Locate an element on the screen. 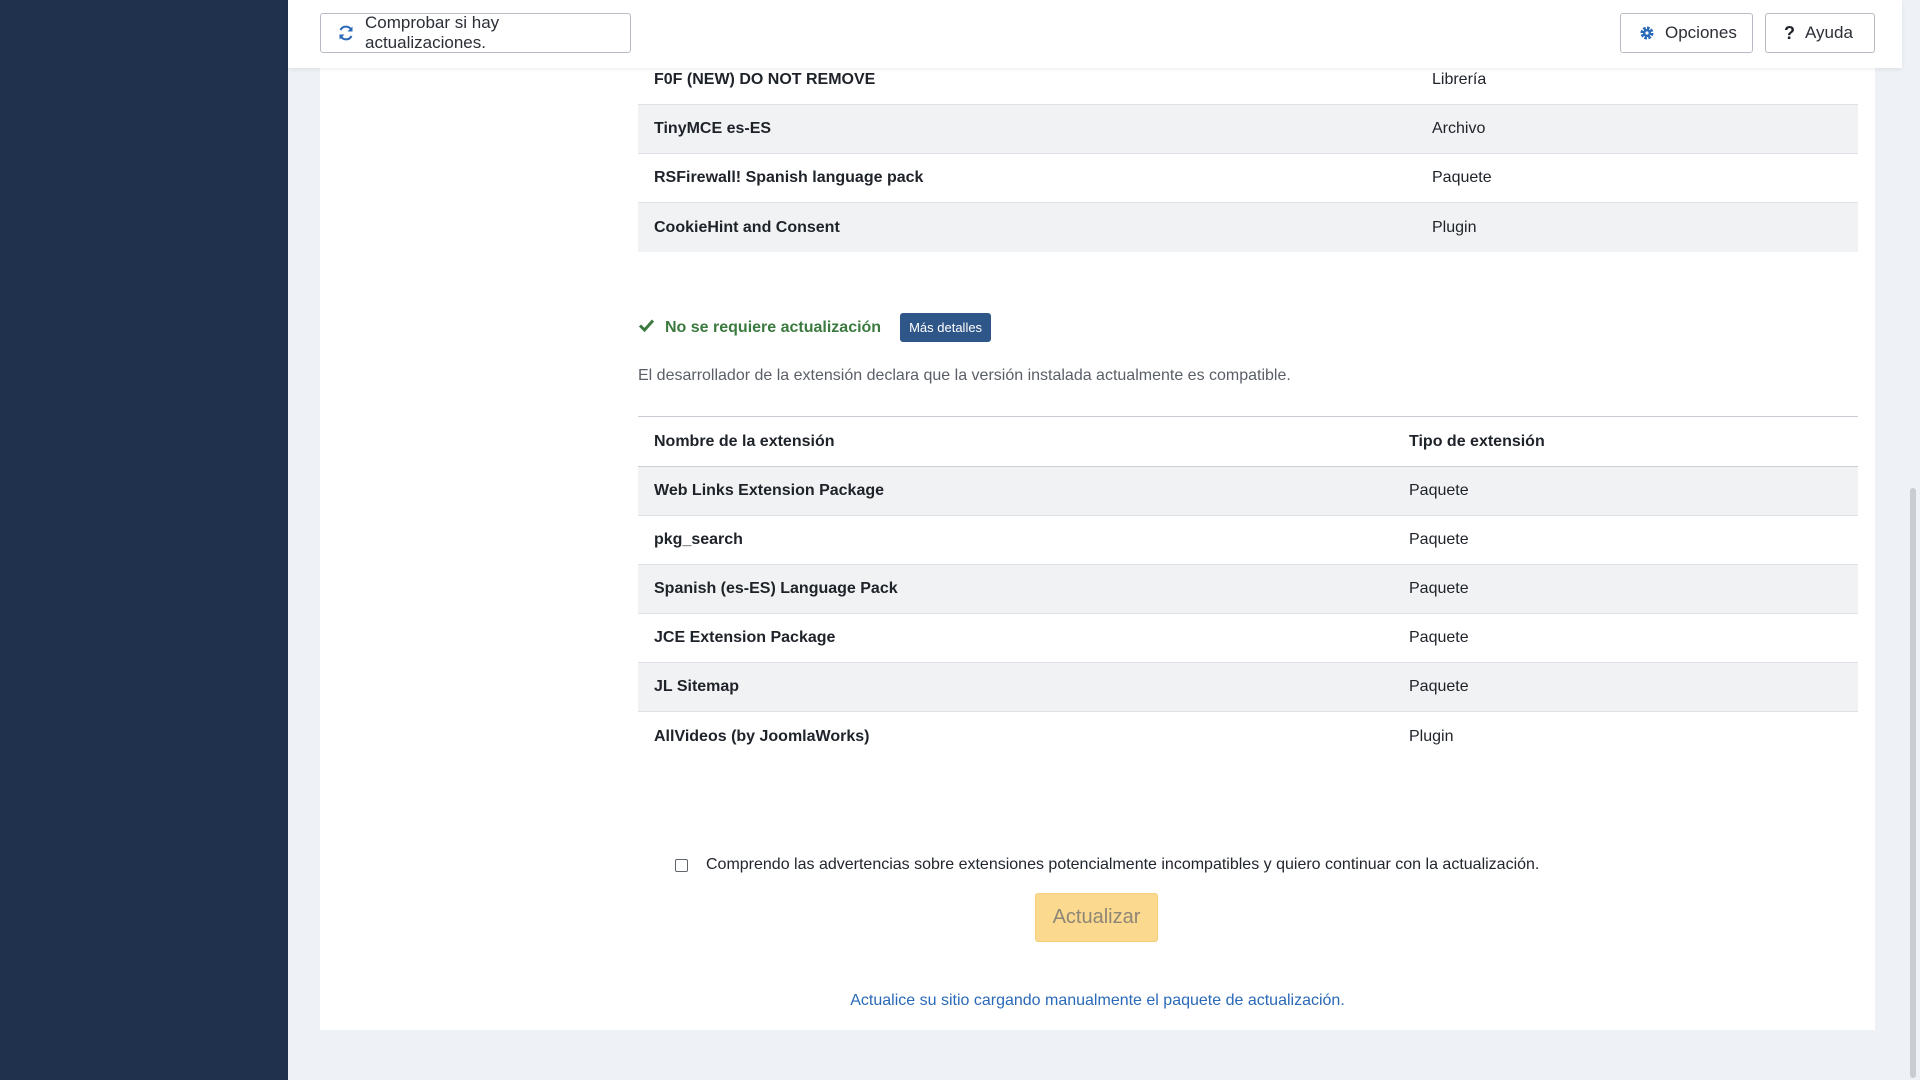  scrollbar is located at coordinates (1911, 540).